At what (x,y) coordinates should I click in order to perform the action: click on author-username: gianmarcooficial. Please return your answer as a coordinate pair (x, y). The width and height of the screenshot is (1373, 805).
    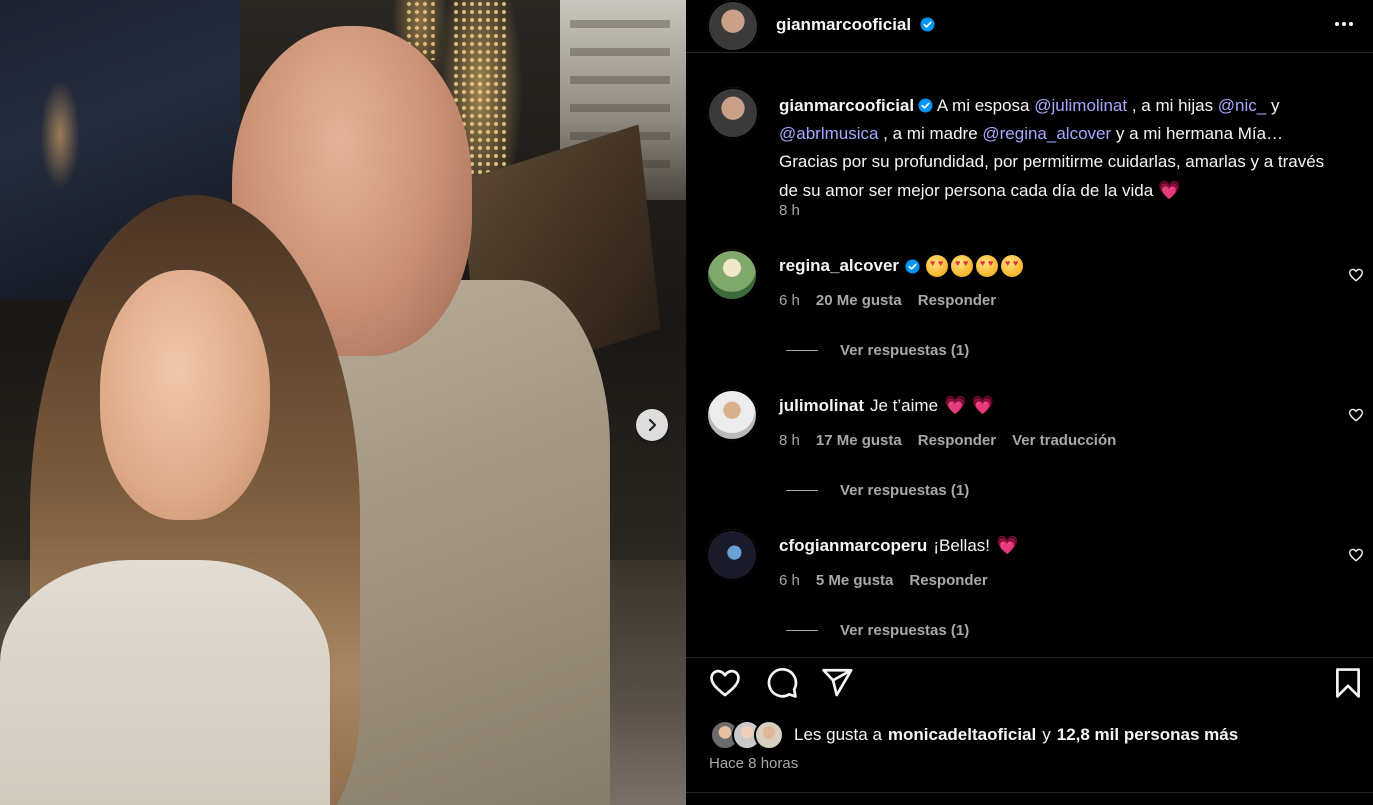
    Looking at the image, I should click on (855, 25).